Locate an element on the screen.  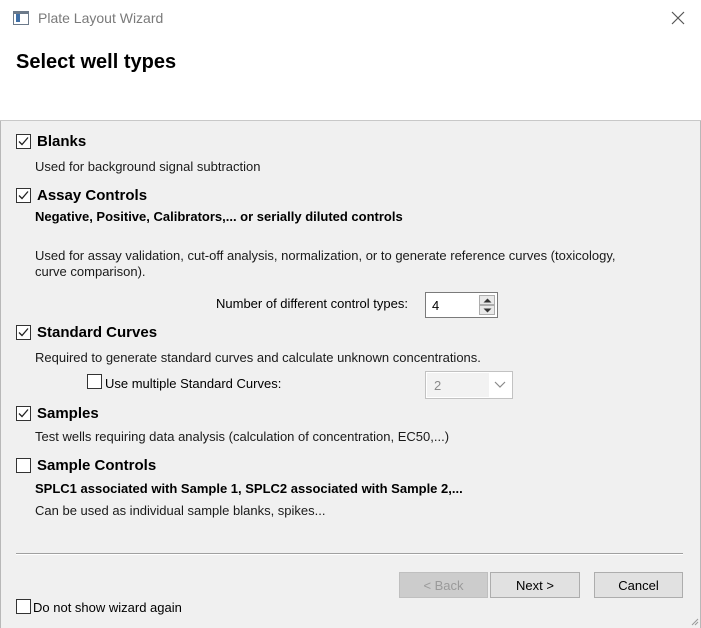
standard-curves-label: Standard Curves is located at coordinates (97, 332).